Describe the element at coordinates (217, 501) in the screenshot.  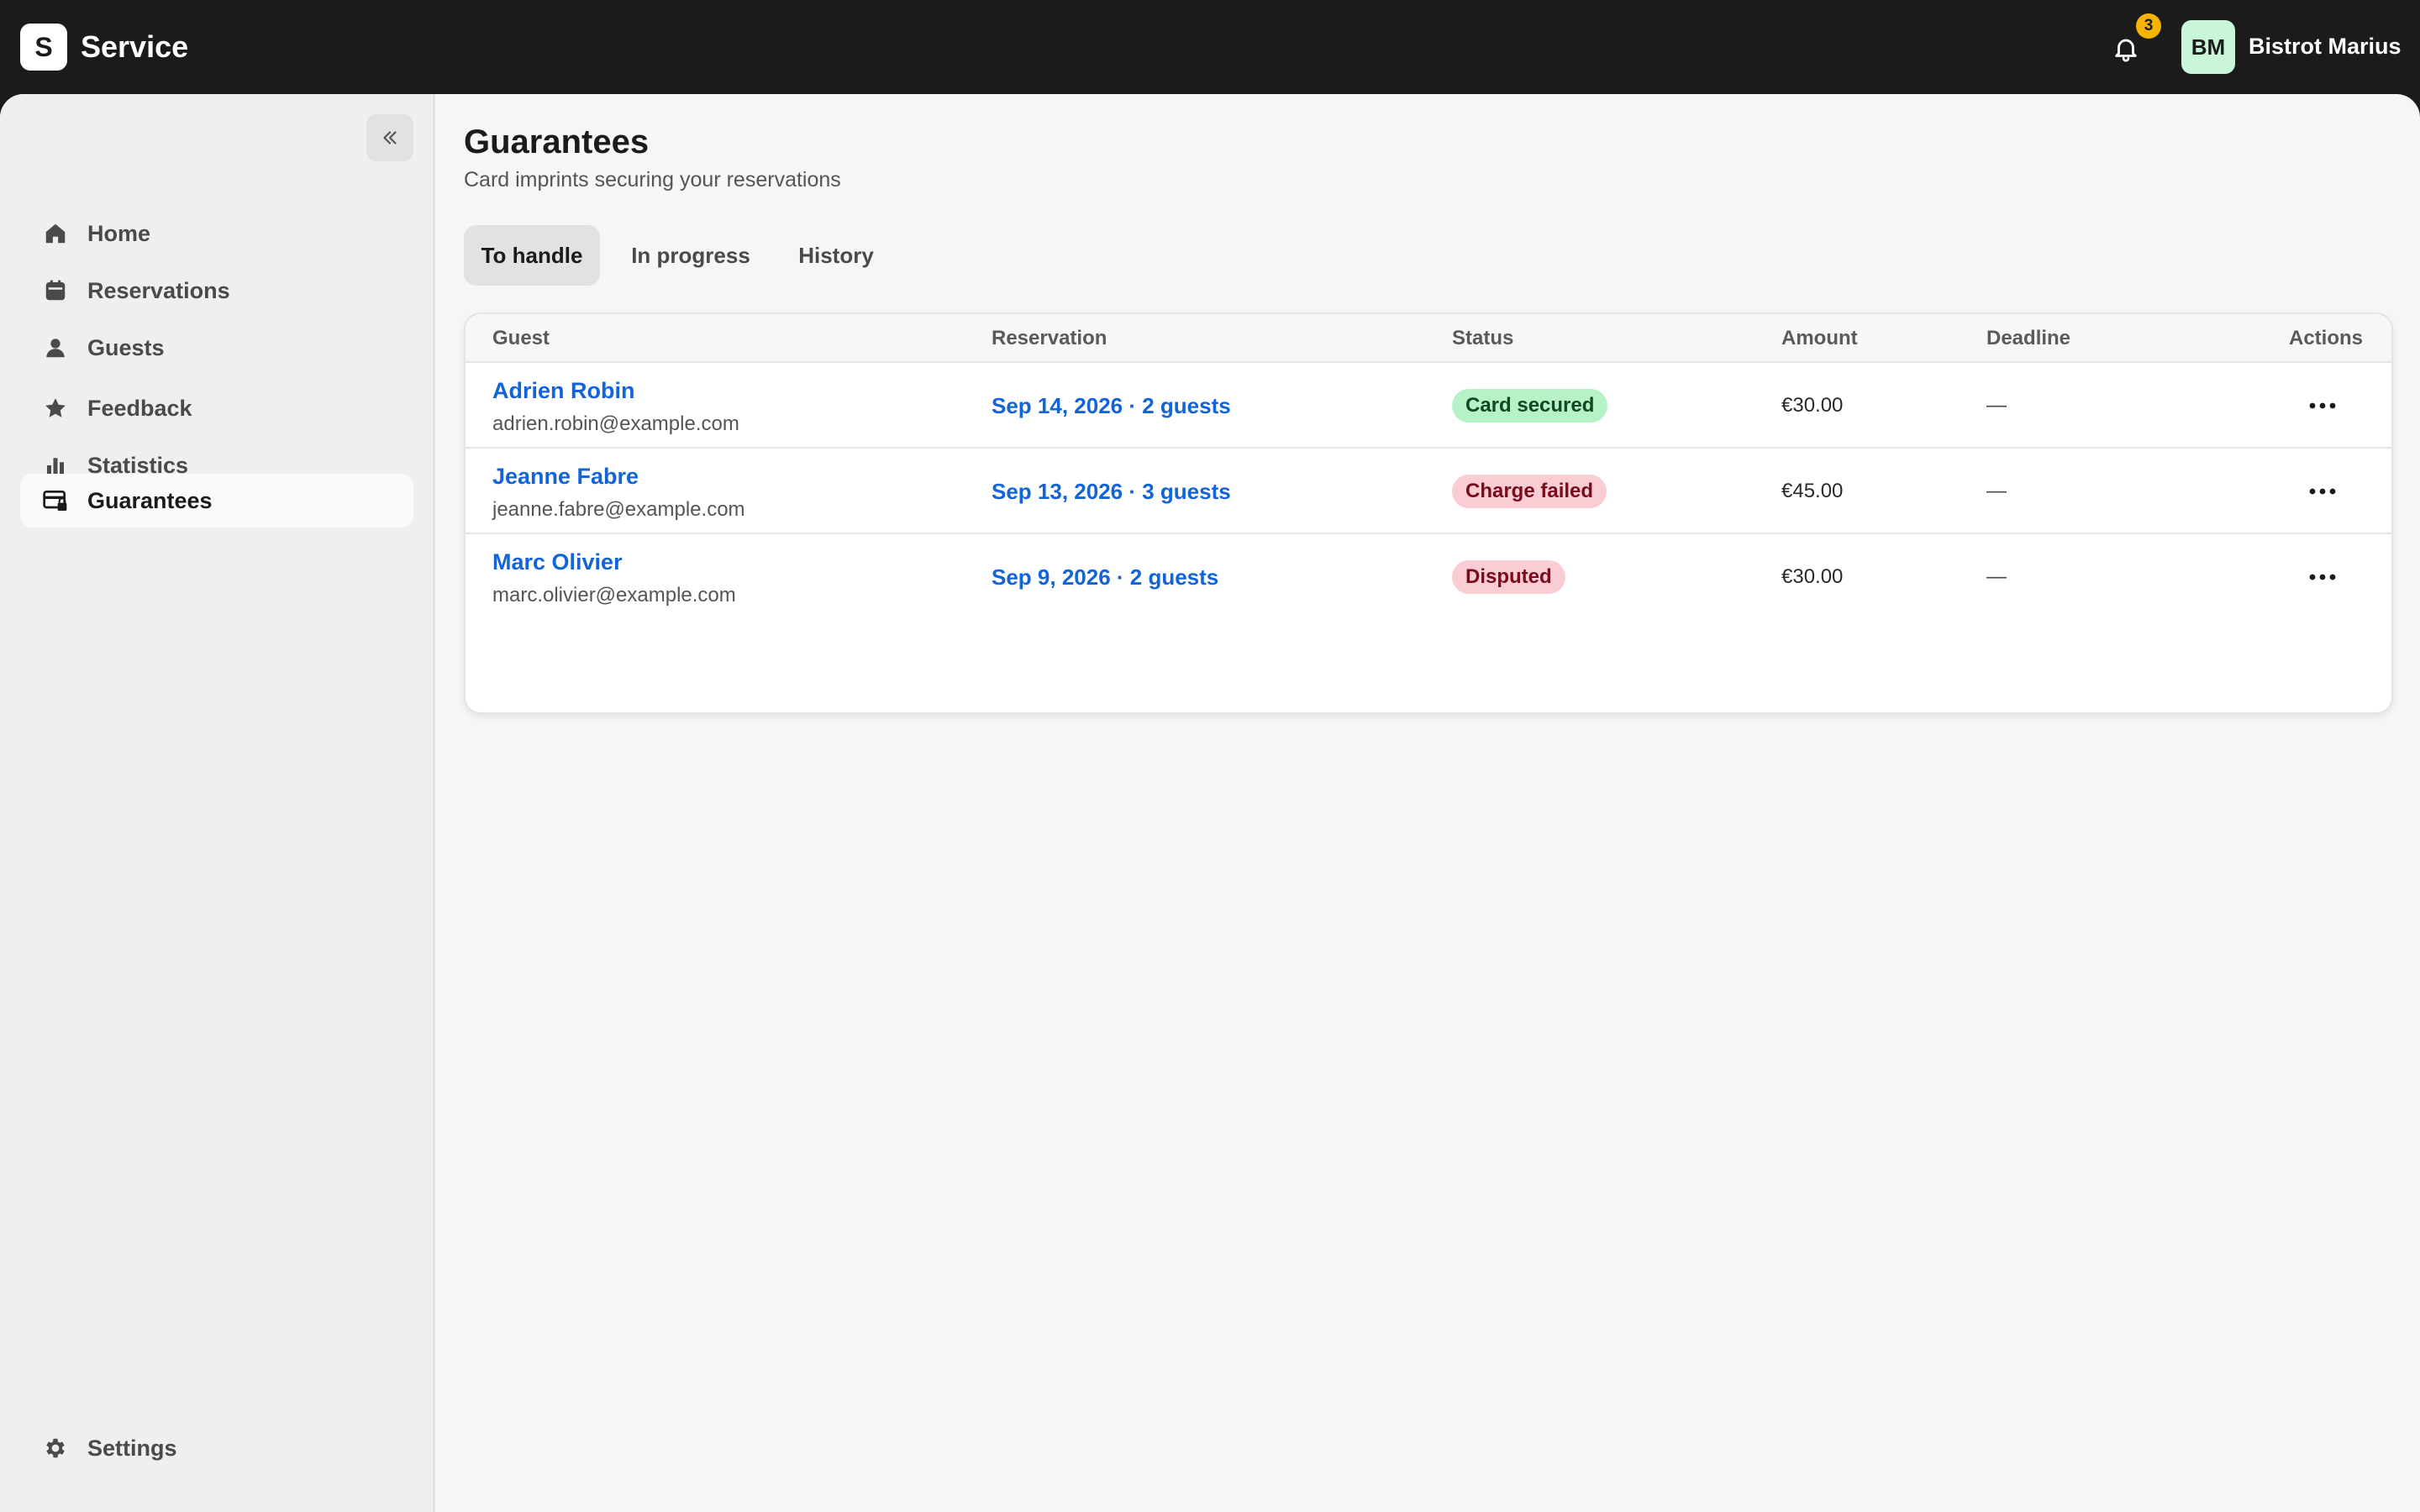
I see `sidebar-item-guarantees: Guarantees` at that location.